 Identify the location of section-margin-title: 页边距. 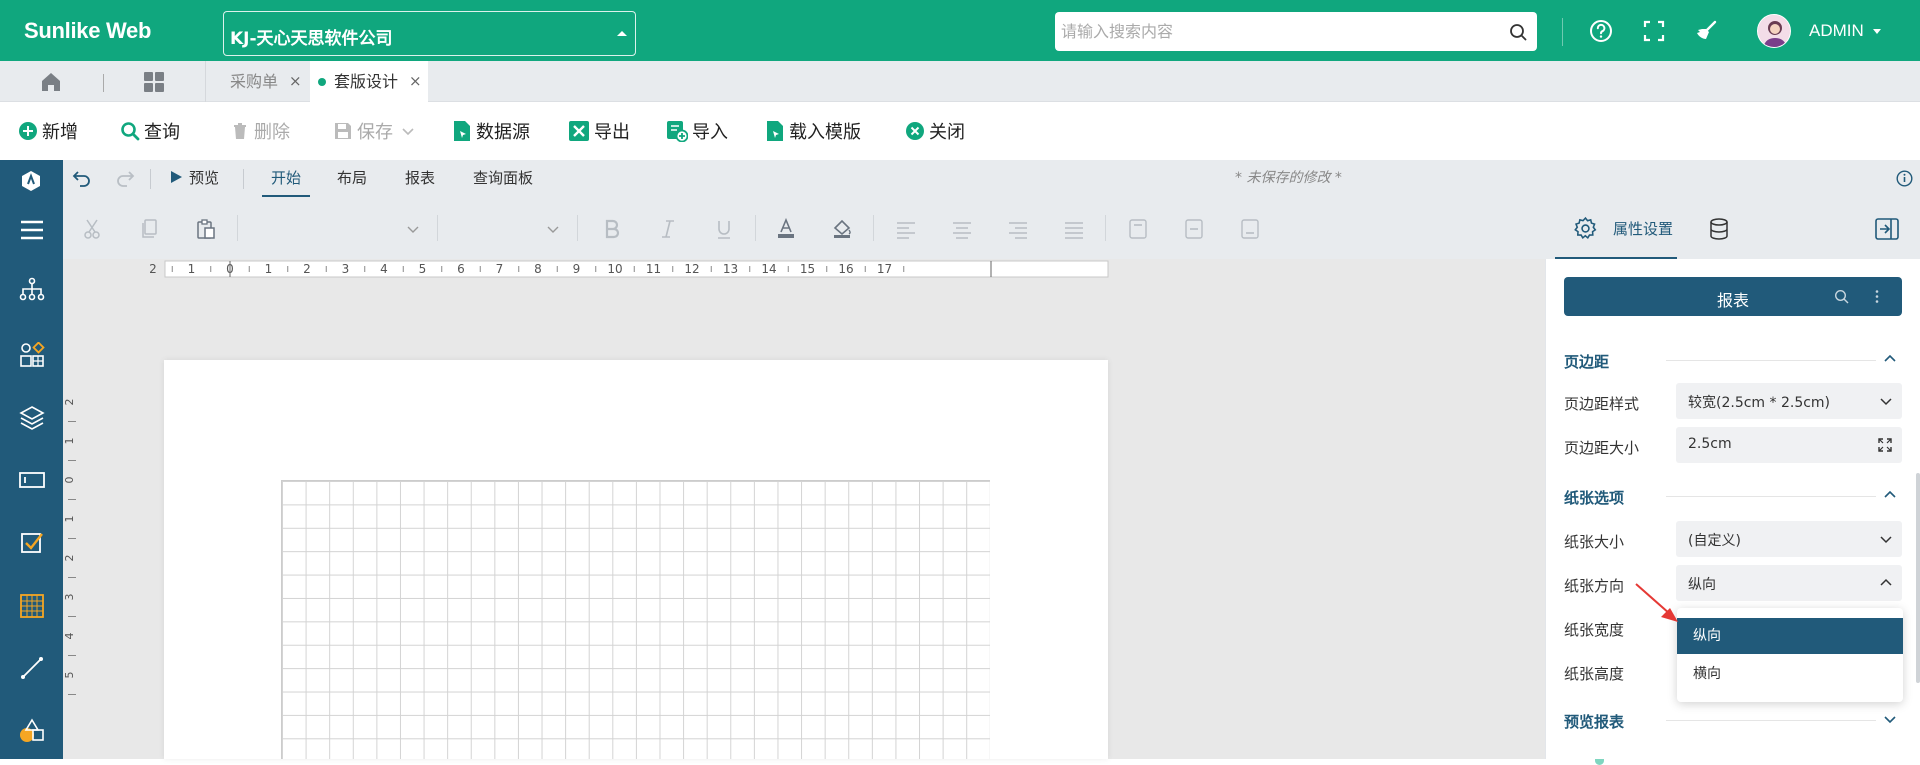
(1586, 361).